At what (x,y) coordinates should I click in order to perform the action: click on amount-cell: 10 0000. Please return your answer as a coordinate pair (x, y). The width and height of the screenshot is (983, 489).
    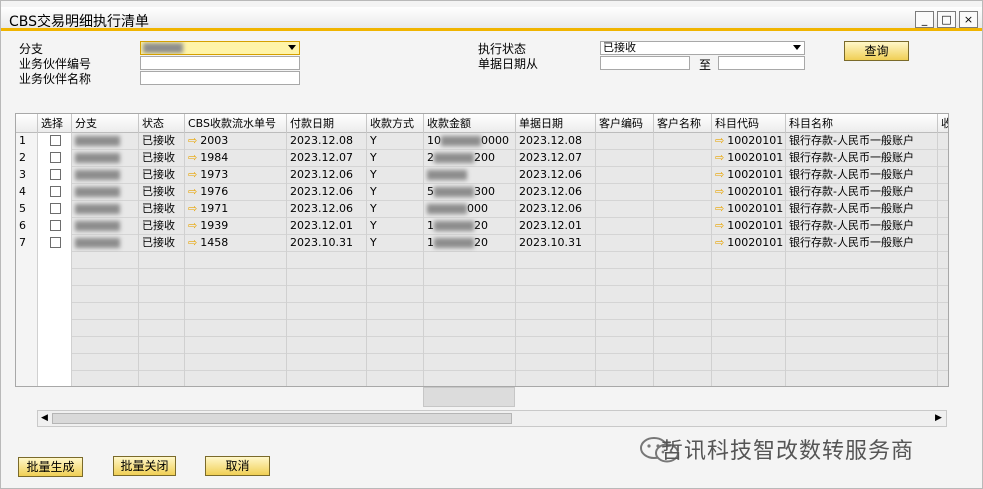
    Looking at the image, I should click on (470, 141).